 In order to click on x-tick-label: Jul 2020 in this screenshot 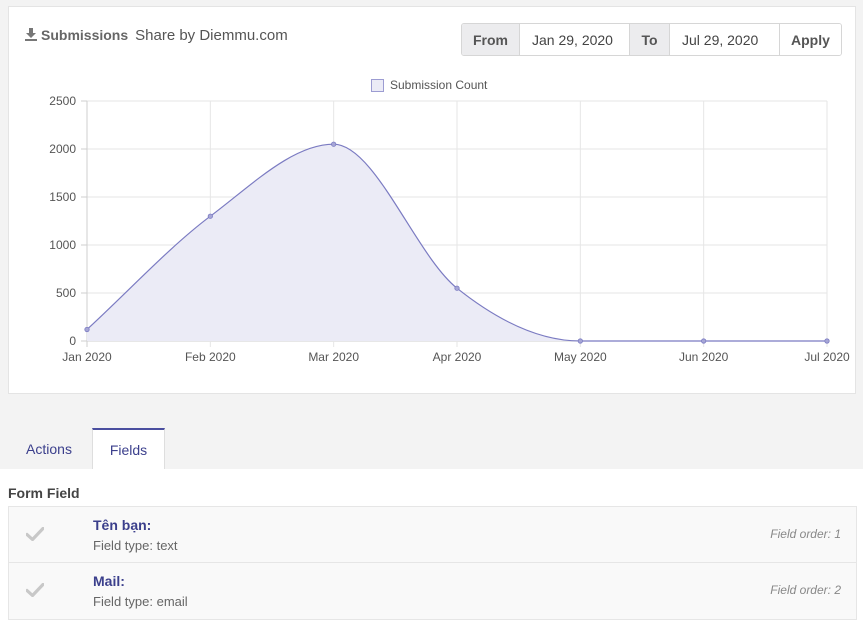, I will do `click(827, 357)`.